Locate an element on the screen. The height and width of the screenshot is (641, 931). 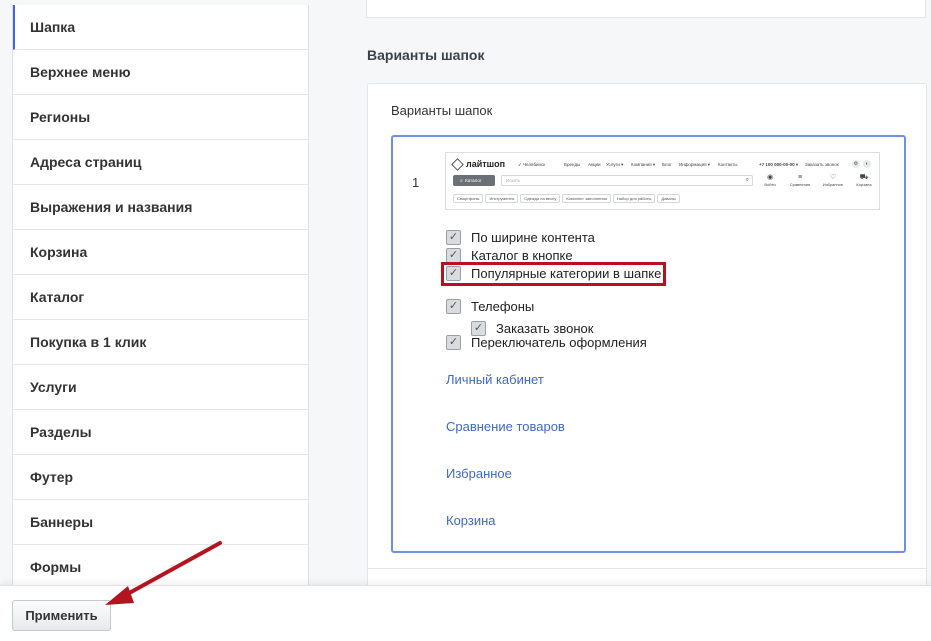
sidebar-item-regions: Регионы is located at coordinates (160, 117).